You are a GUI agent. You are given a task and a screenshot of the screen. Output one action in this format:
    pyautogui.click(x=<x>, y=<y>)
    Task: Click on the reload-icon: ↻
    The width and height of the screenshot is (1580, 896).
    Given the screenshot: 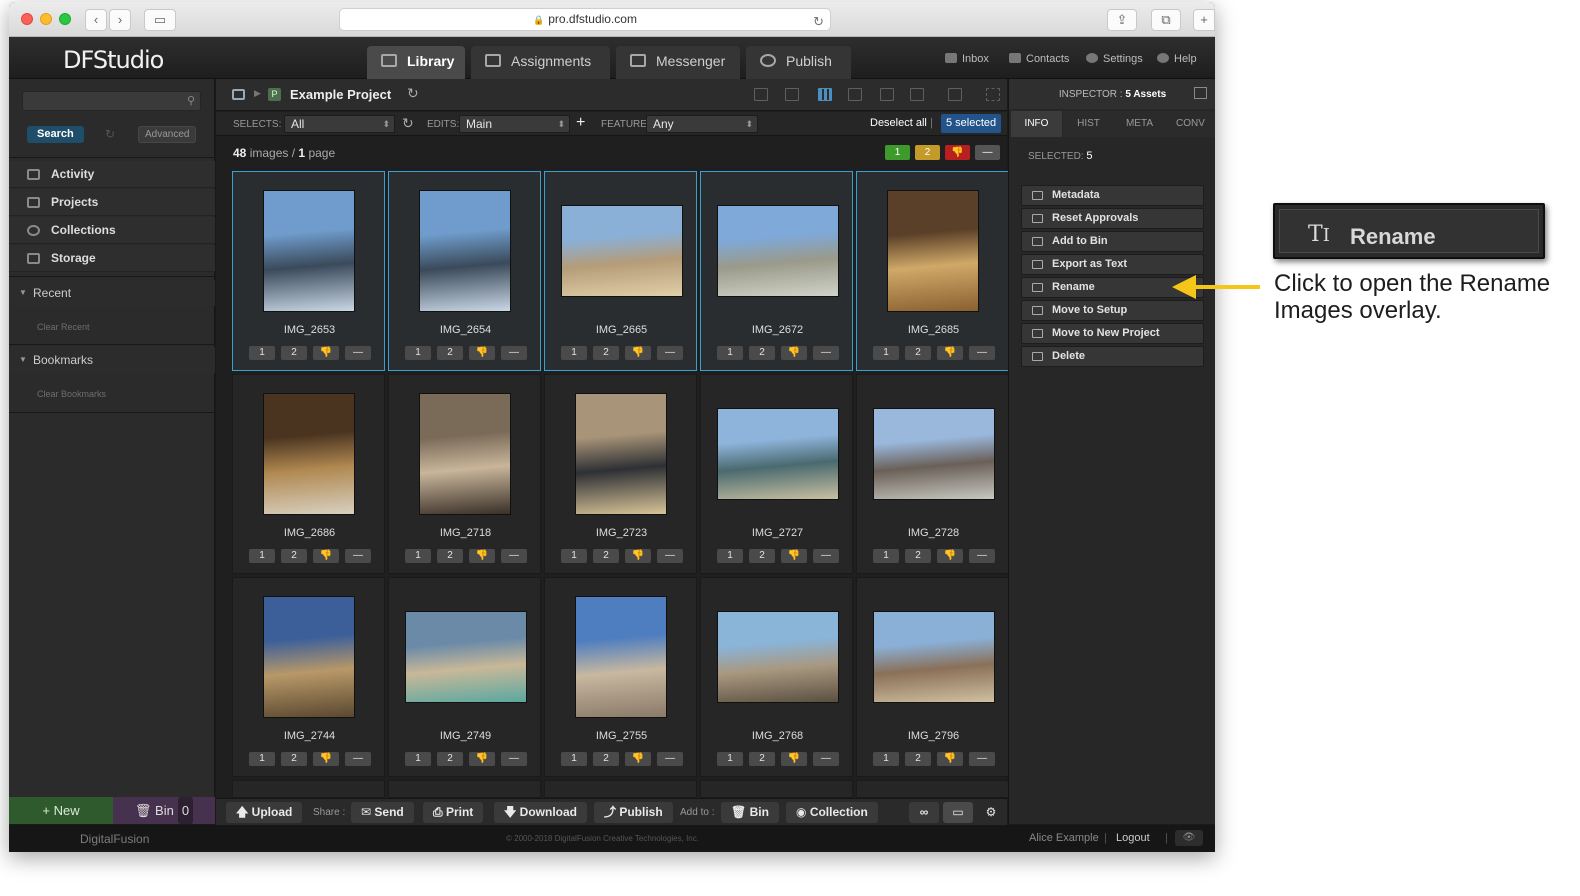 What is the action you would take?
    pyautogui.click(x=818, y=21)
    